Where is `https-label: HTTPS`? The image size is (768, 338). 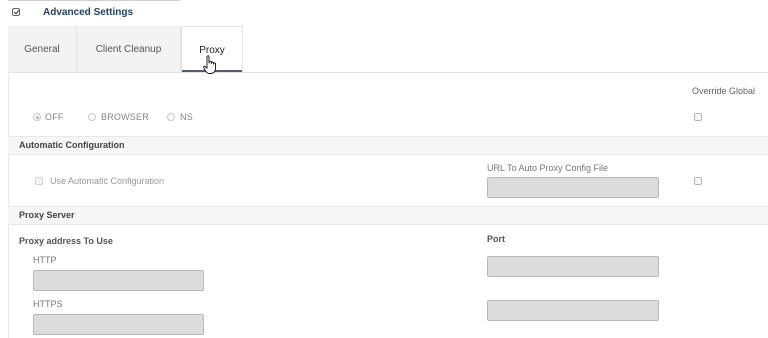
https-label: HTTPS is located at coordinates (48, 304).